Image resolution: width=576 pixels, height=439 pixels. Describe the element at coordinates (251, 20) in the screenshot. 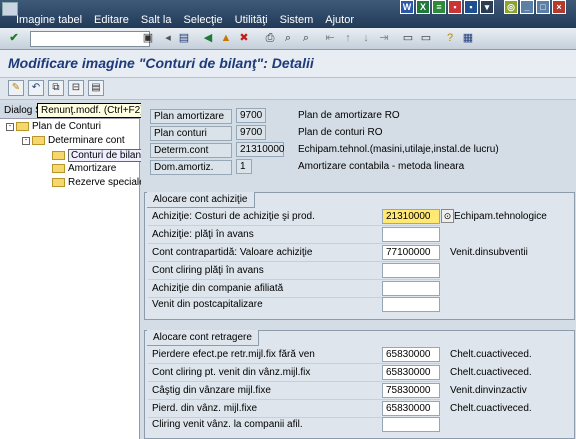

I see `menu-utilitati: Utilităţi` at that location.